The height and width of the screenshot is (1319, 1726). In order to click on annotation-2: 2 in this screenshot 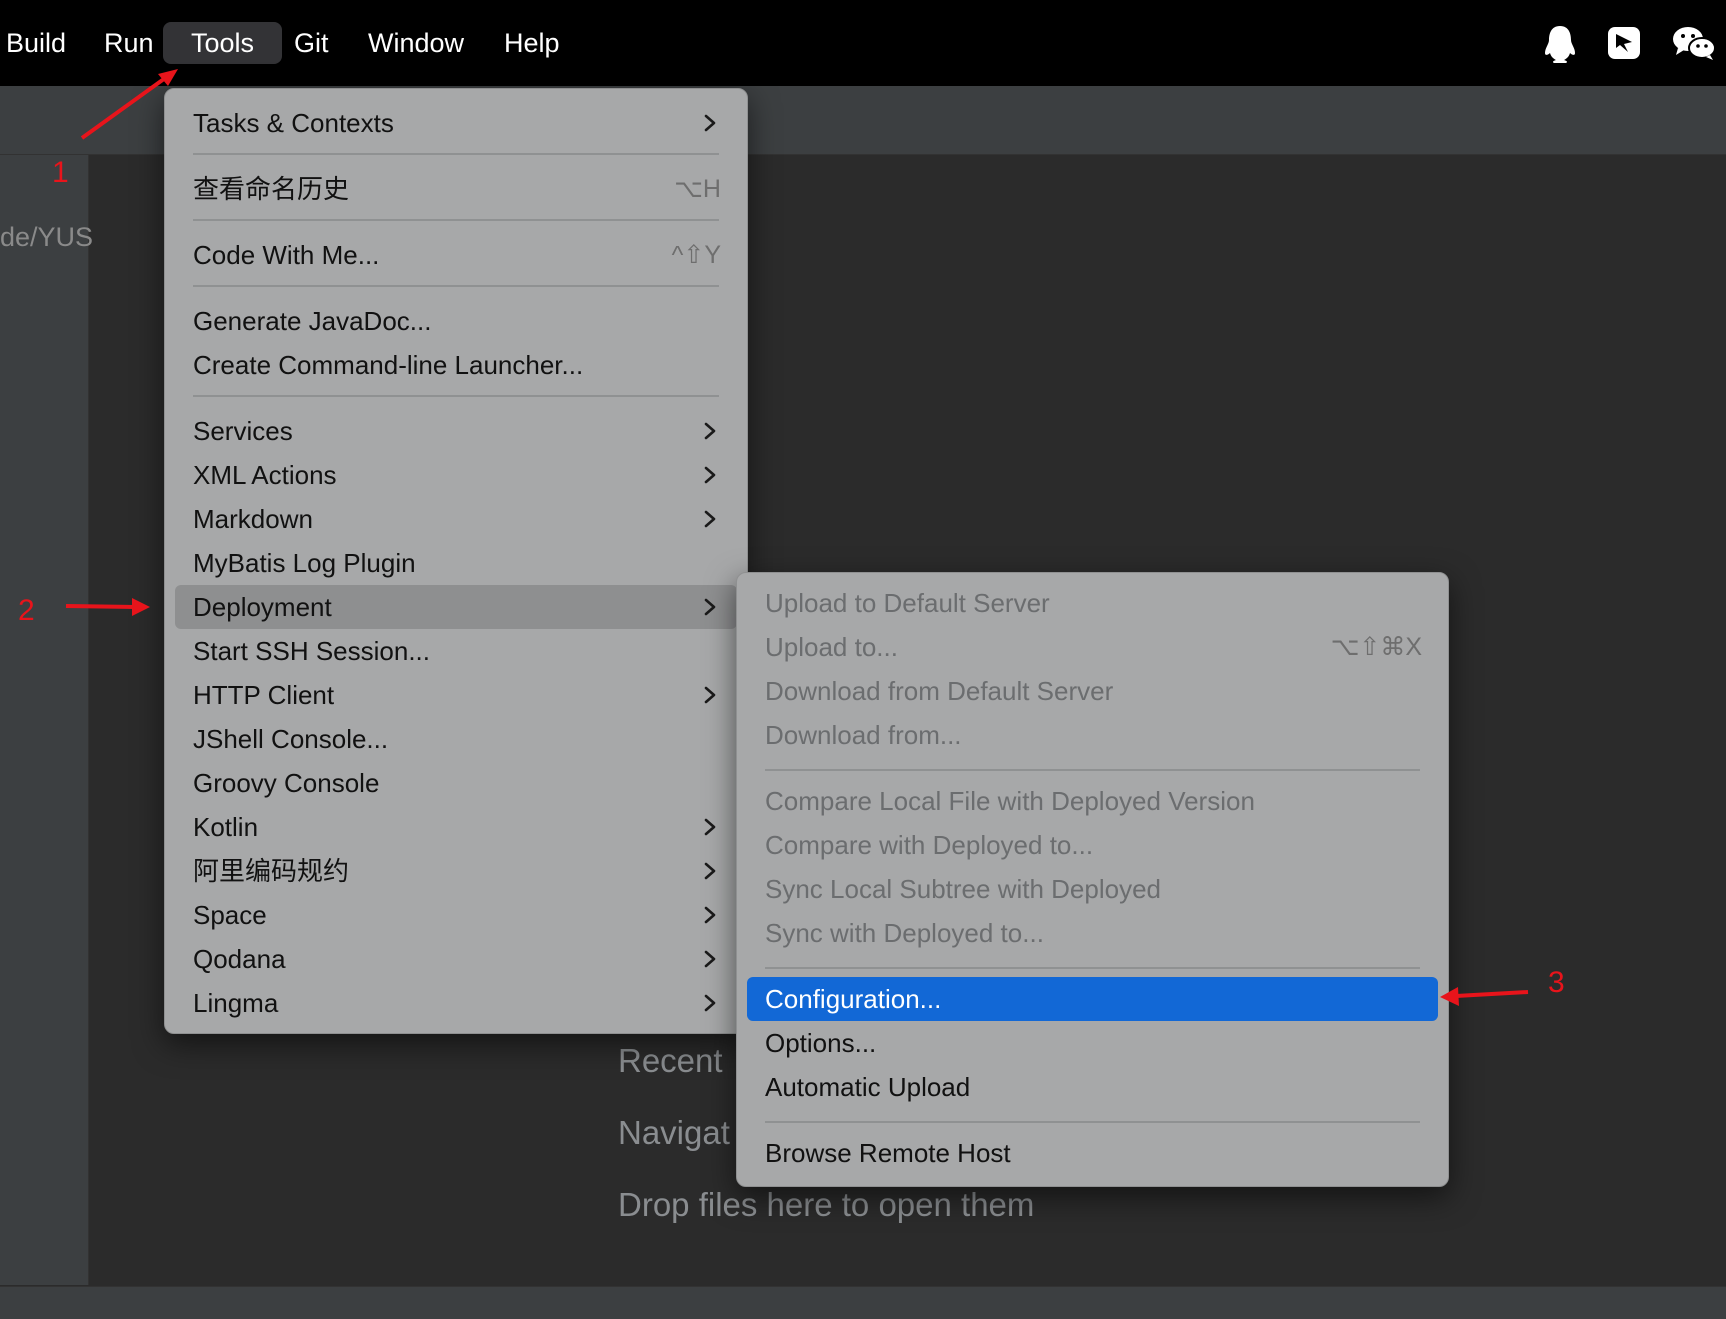, I will do `click(26, 610)`.